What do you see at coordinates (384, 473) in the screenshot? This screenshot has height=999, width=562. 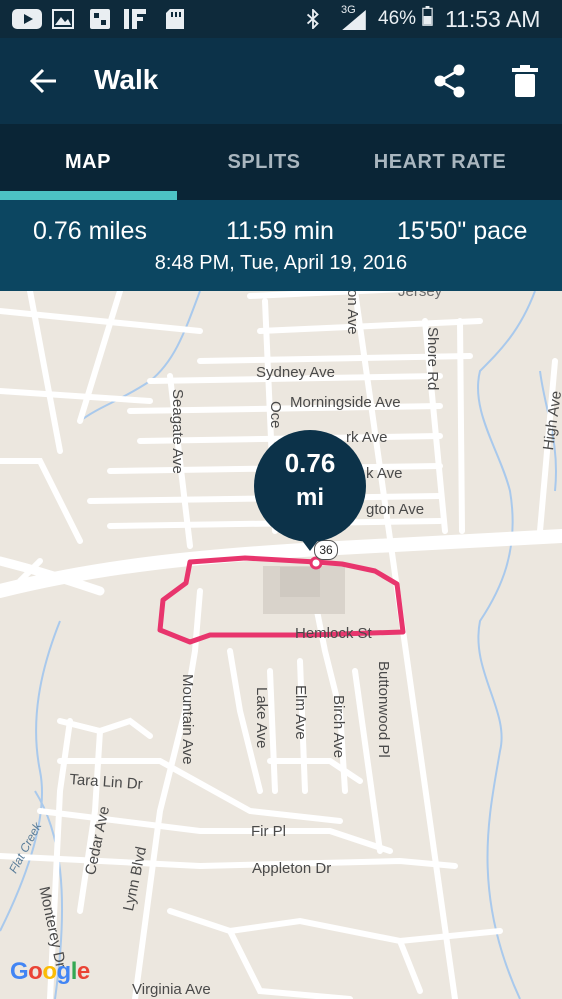 I see `street-label: k Ave` at bounding box center [384, 473].